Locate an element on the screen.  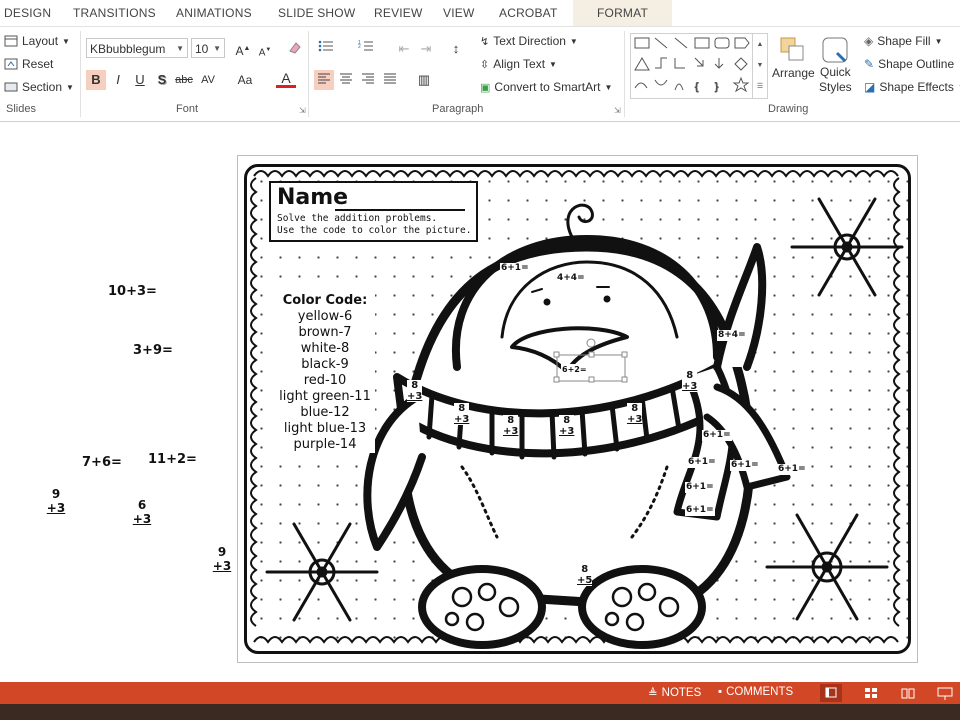
side-problem-5: 9 +3 is located at coordinates (56, 501).